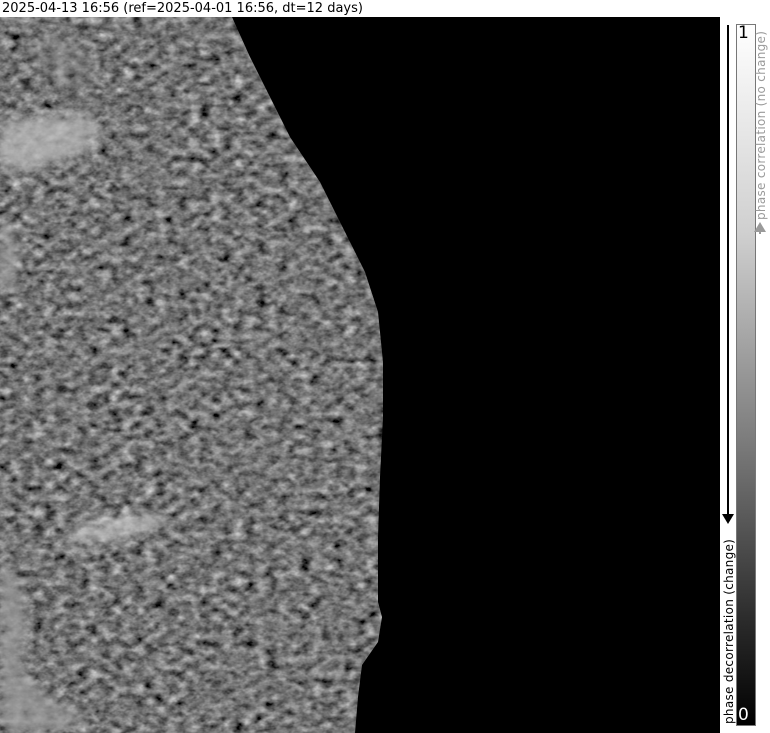  What do you see at coordinates (729, 631) in the screenshot?
I see `decorrelation-label: phase decorrelation (change)` at bounding box center [729, 631].